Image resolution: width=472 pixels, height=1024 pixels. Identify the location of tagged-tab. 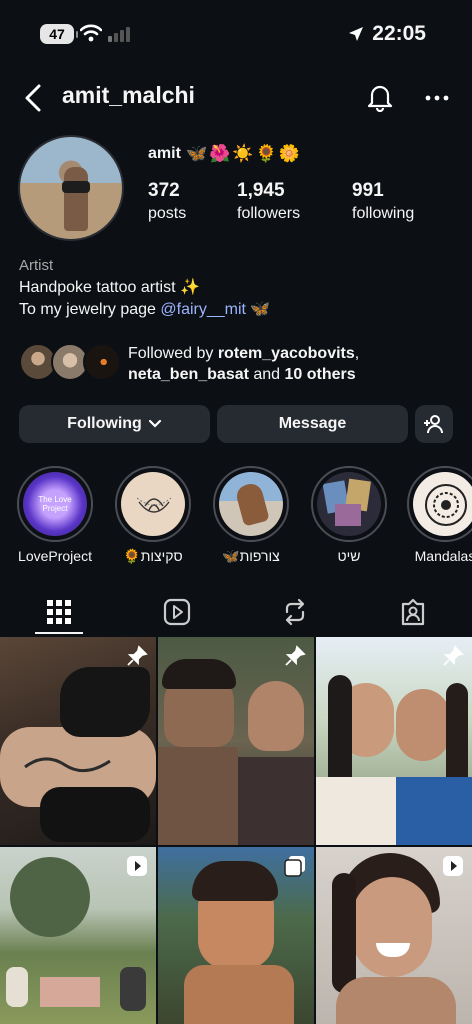
(413, 612).